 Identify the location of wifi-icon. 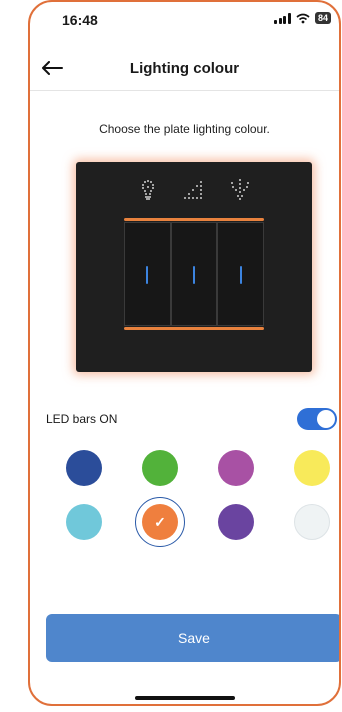
(303, 18).